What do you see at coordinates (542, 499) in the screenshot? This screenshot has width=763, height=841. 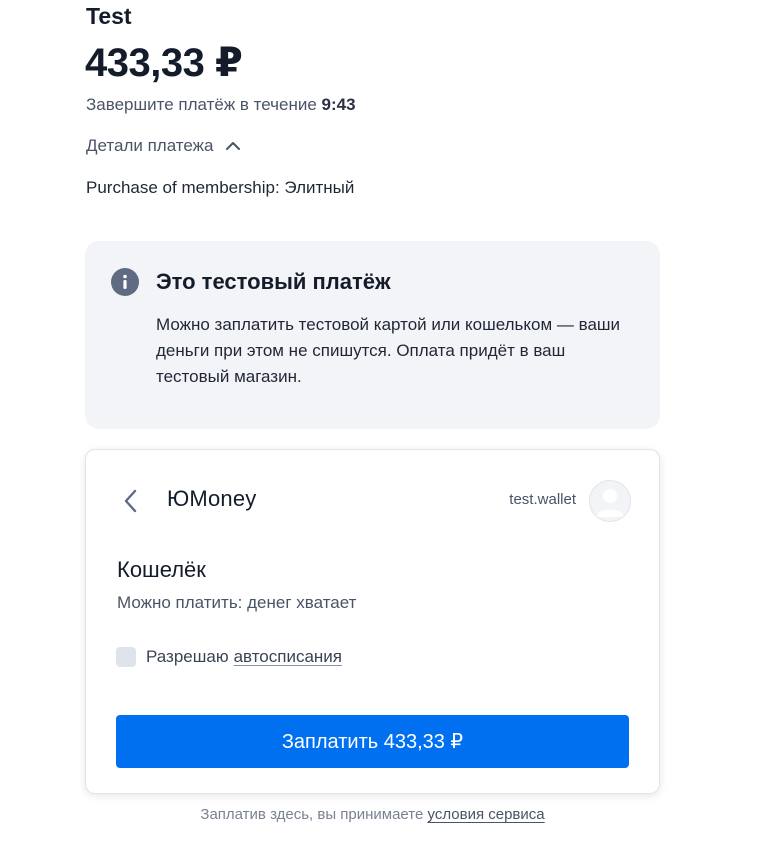 I see `wallet-account-name: test.wallet` at bounding box center [542, 499].